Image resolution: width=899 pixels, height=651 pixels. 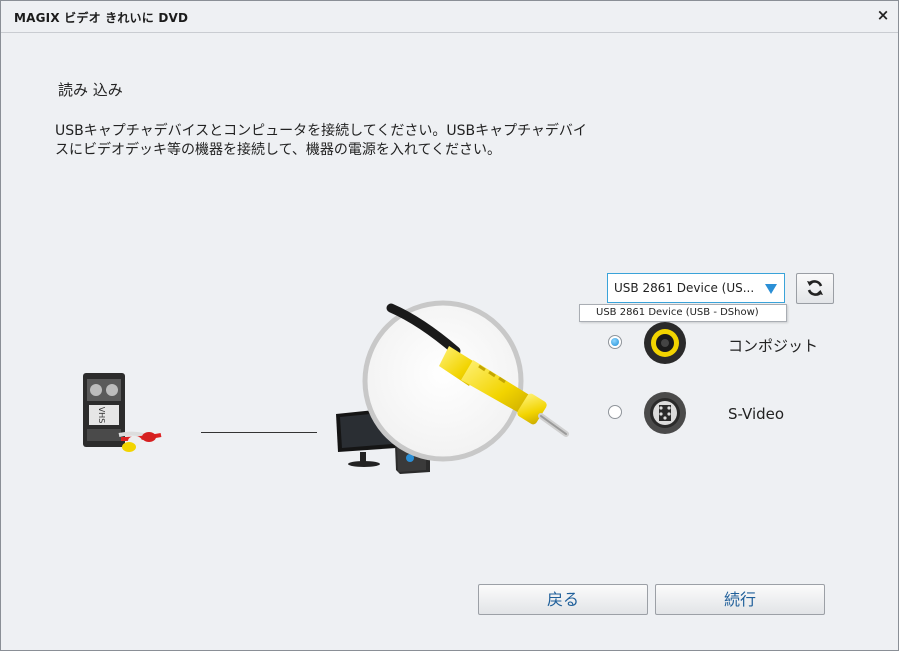 What do you see at coordinates (677, 312) in the screenshot?
I see `device-option: USB 2861 Device (USB - DShow)` at bounding box center [677, 312].